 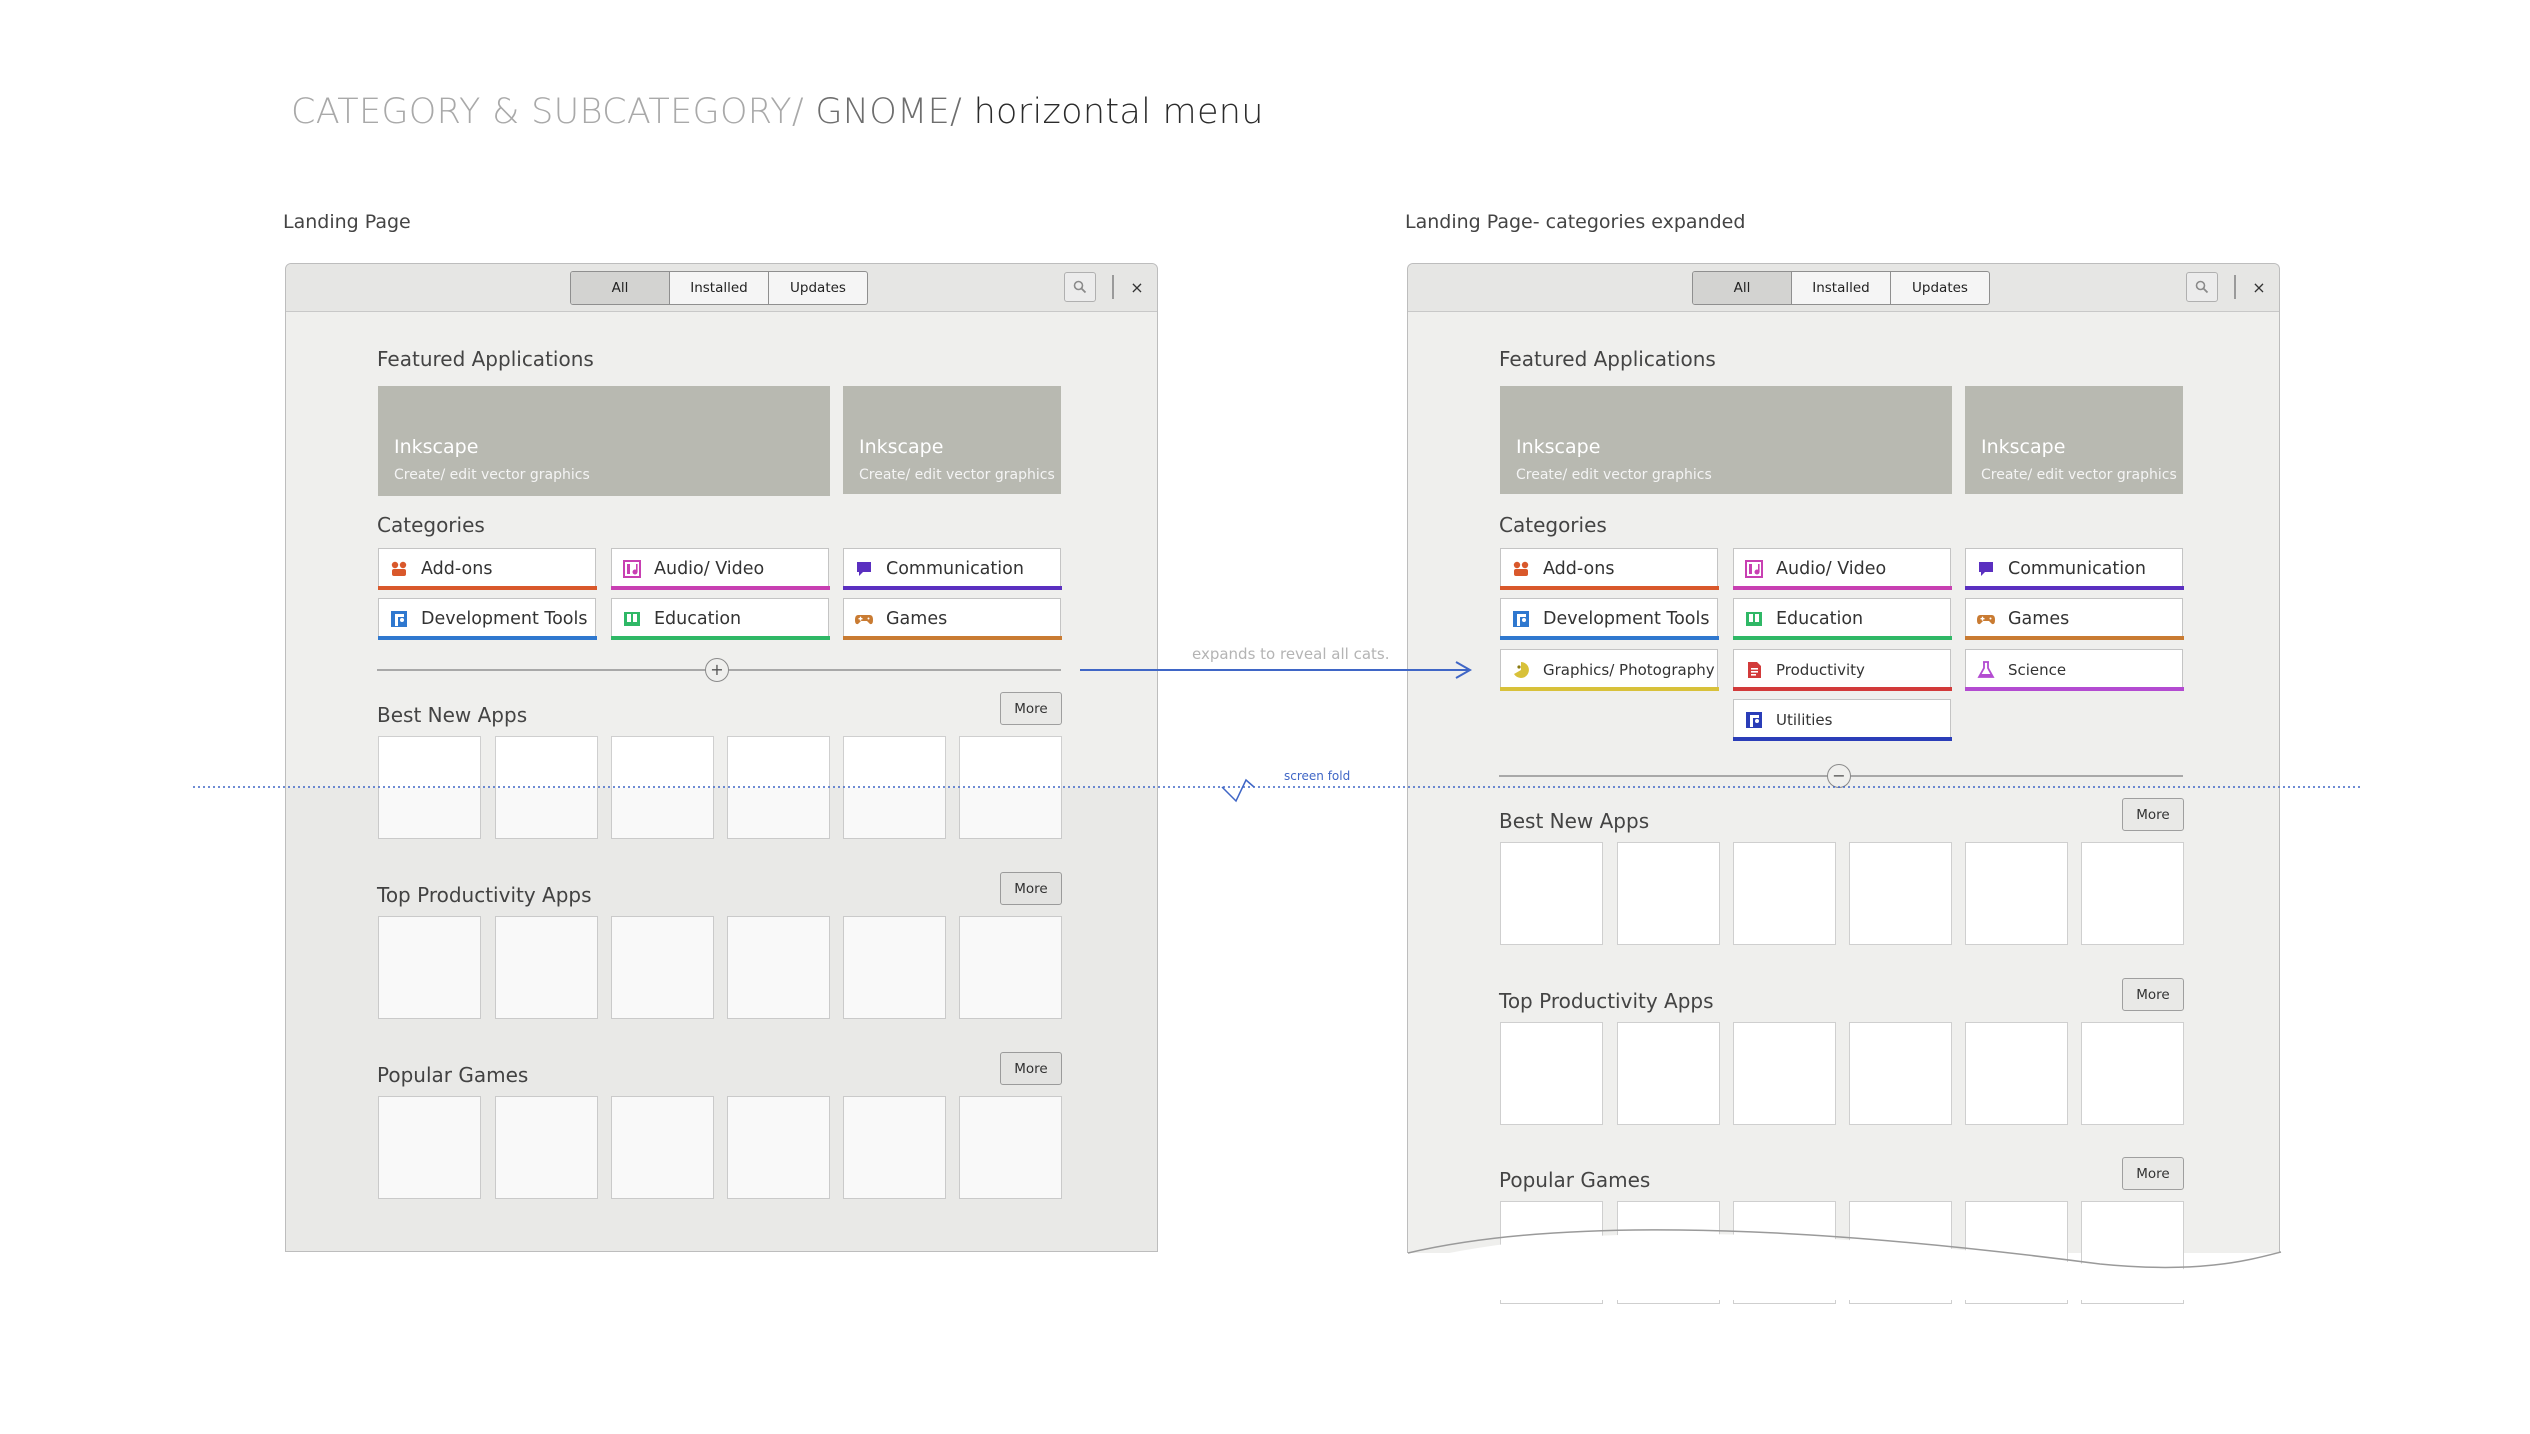 I want to click on screen-fold-label: screen fold, so click(x=1317, y=776).